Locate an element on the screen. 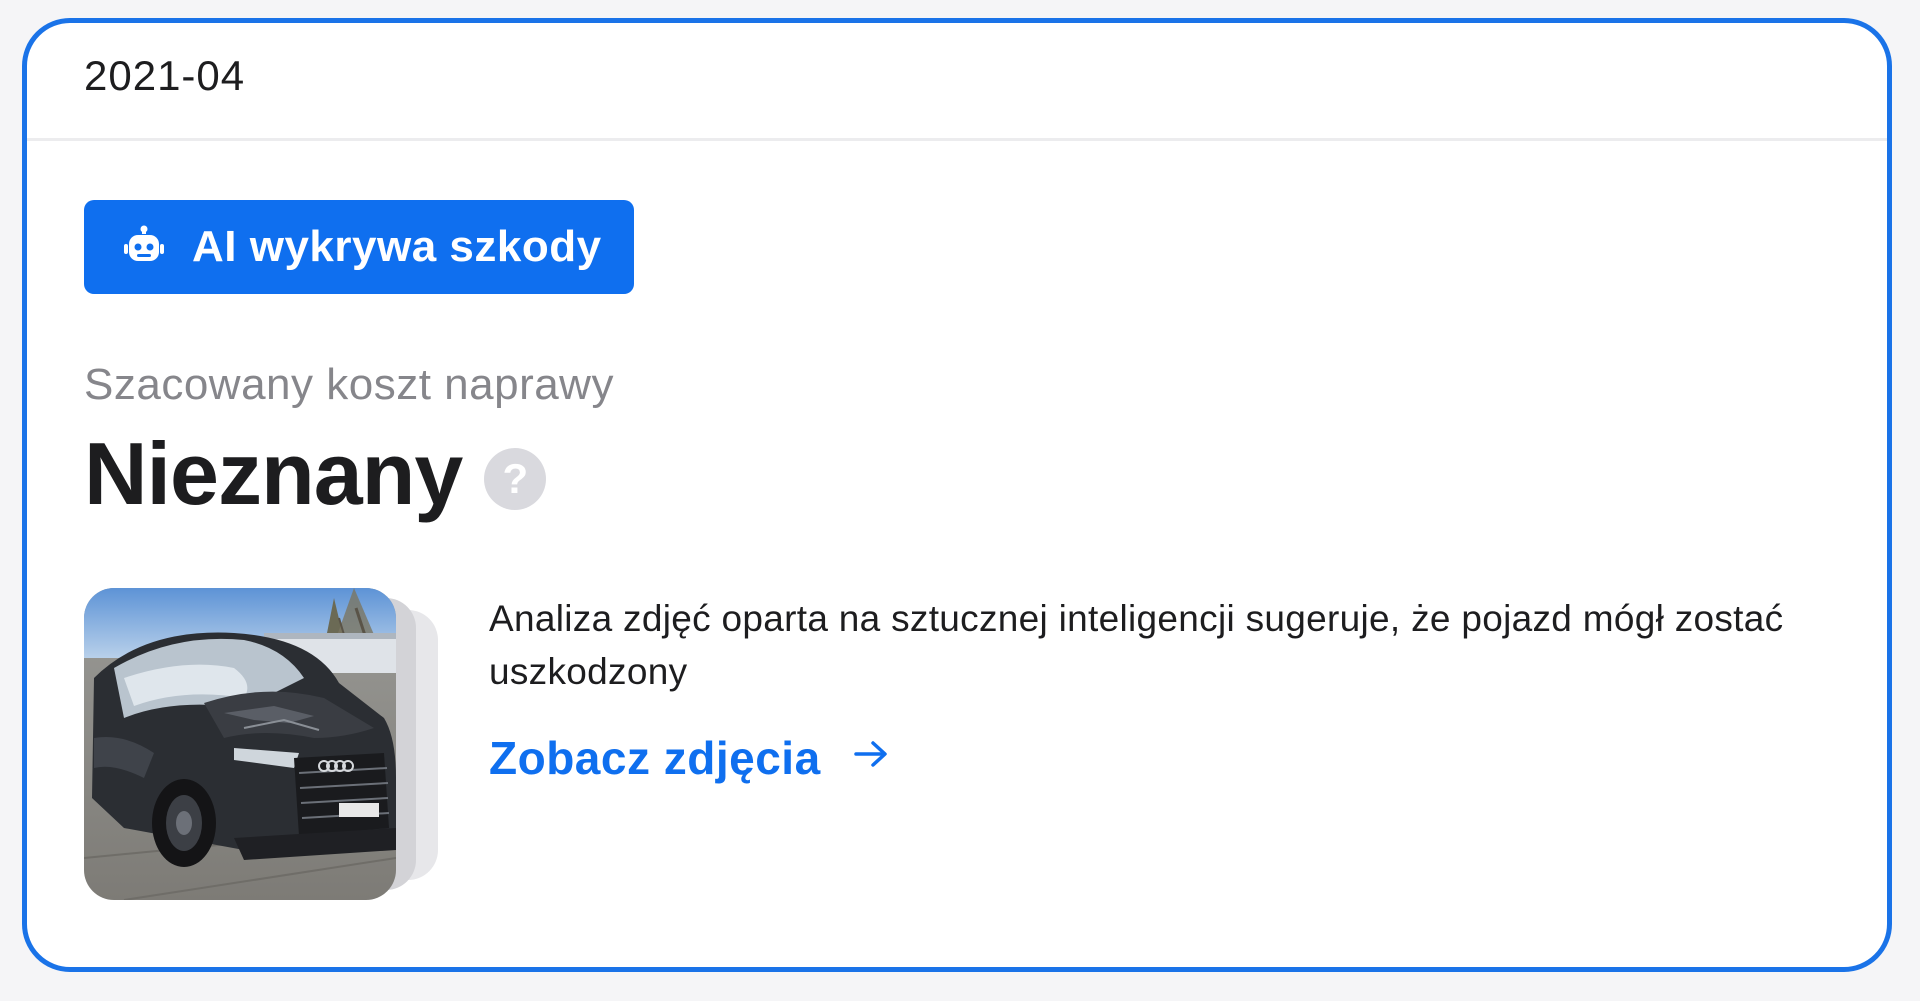 This screenshot has width=1920, height=1001. robot-icon is located at coordinates (144, 243).